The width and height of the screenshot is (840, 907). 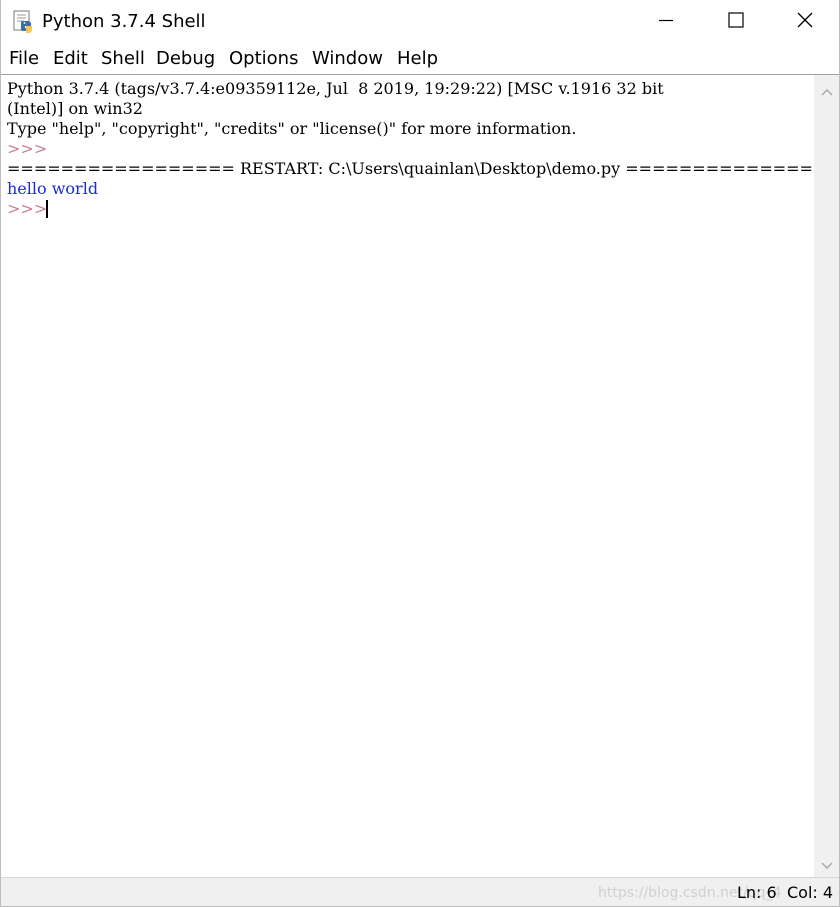 I want to click on menu-shell: Shell, so click(x=123, y=59).